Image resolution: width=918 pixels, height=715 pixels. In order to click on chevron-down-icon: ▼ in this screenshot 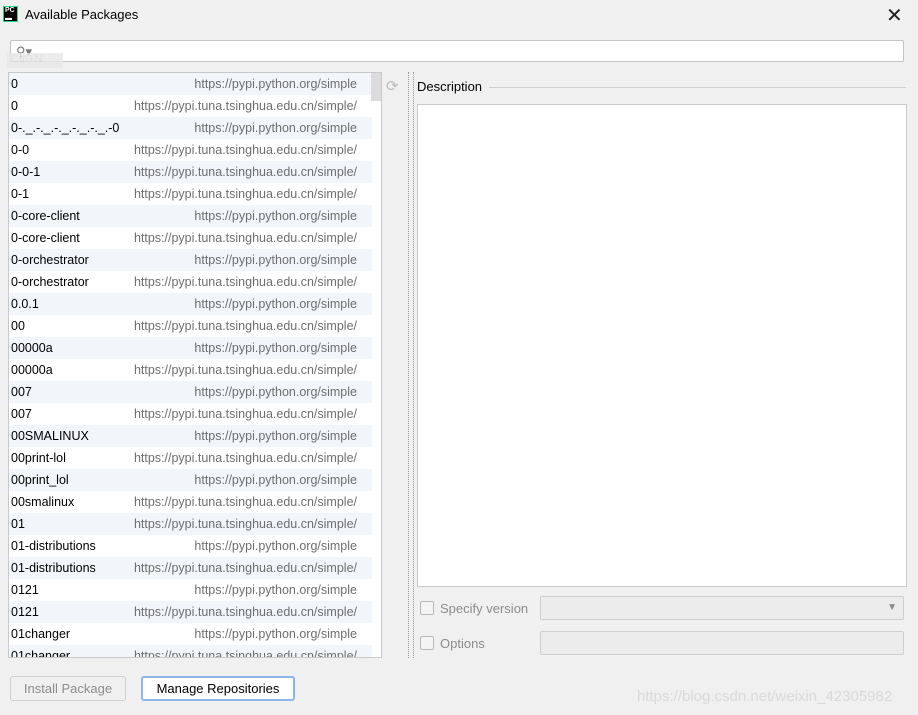, I will do `click(892, 607)`.